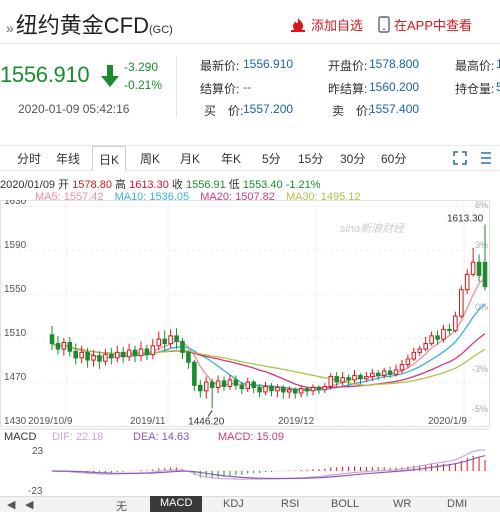 The height and width of the screenshot is (512, 500). Describe the element at coordinates (148, 421) in the screenshot. I see `x-tick-label: 2019/11` at that location.